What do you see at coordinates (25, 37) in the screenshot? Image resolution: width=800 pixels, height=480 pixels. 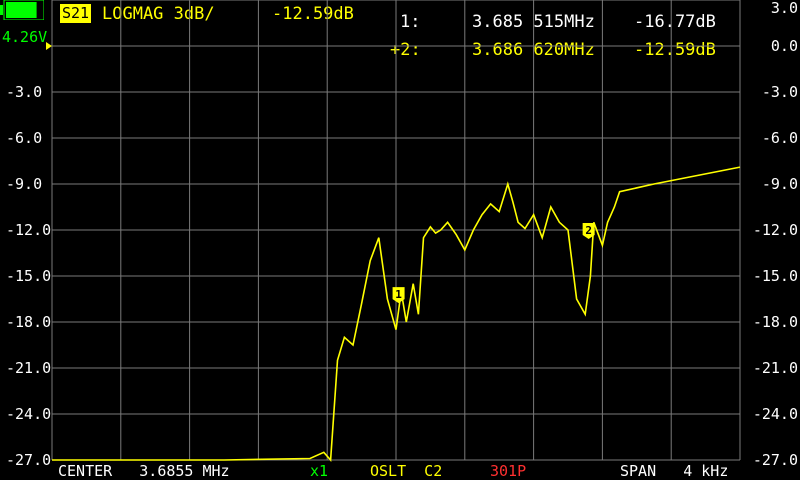 I see `battery-voltage: 4.26V` at bounding box center [25, 37].